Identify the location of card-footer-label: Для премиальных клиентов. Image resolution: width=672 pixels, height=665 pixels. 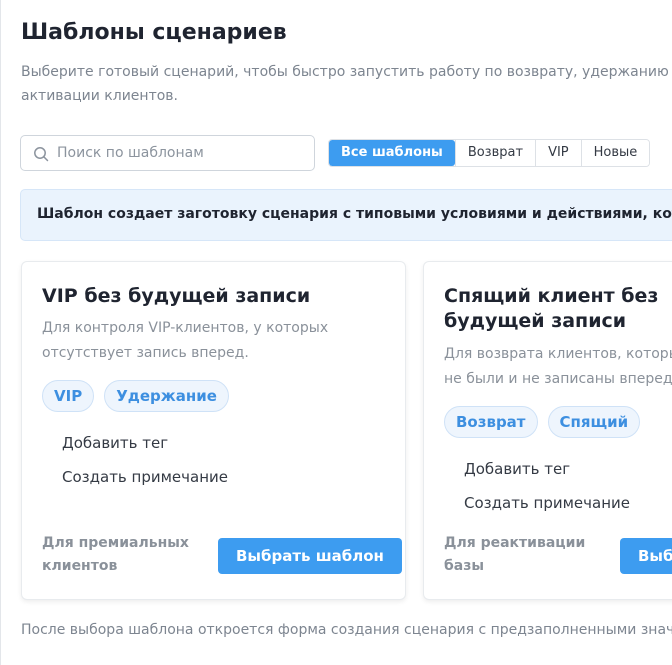
(115, 554).